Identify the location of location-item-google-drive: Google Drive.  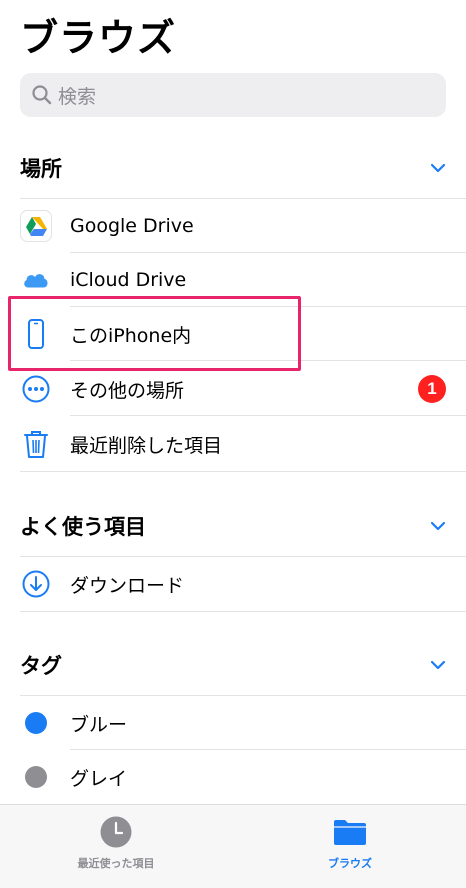
(243, 226).